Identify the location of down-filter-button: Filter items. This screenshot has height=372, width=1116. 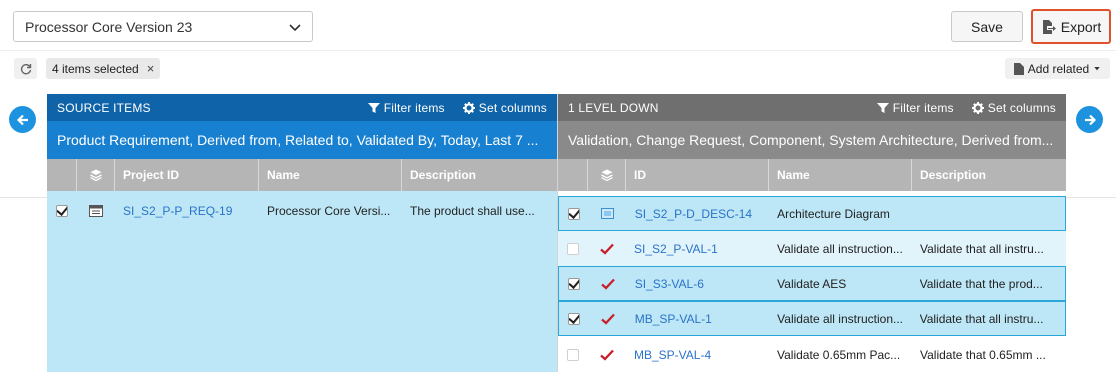
(915, 108).